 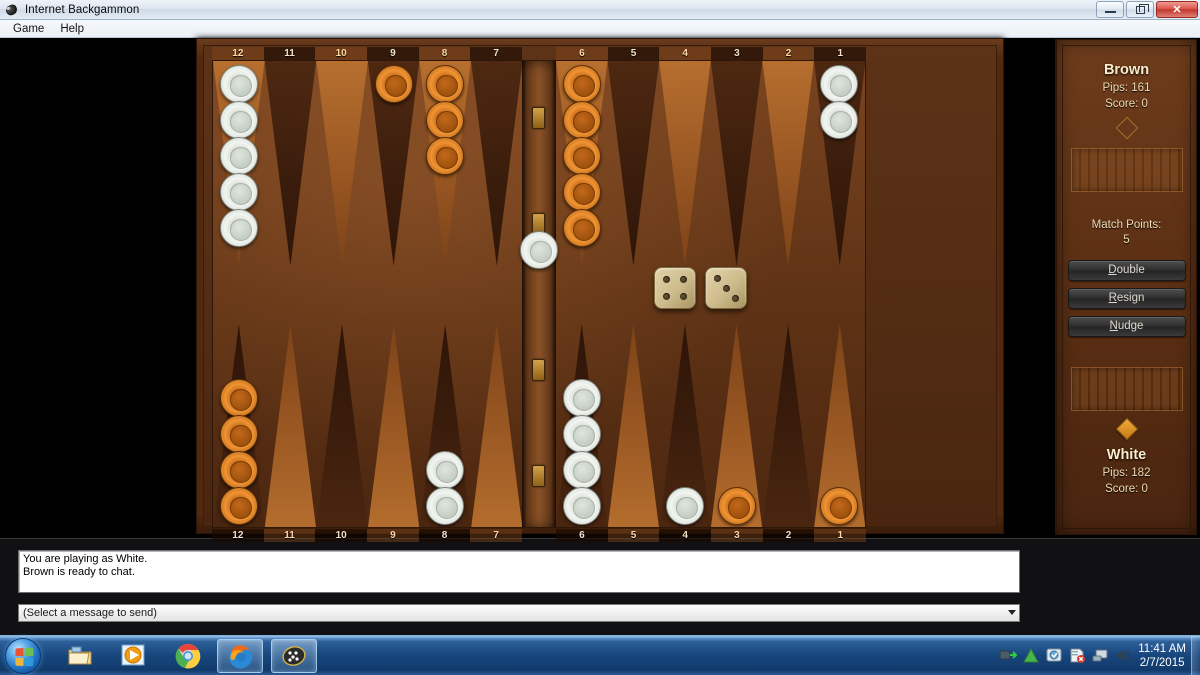 What do you see at coordinates (444, 53) in the screenshot?
I see `point-number-8-top: 8` at bounding box center [444, 53].